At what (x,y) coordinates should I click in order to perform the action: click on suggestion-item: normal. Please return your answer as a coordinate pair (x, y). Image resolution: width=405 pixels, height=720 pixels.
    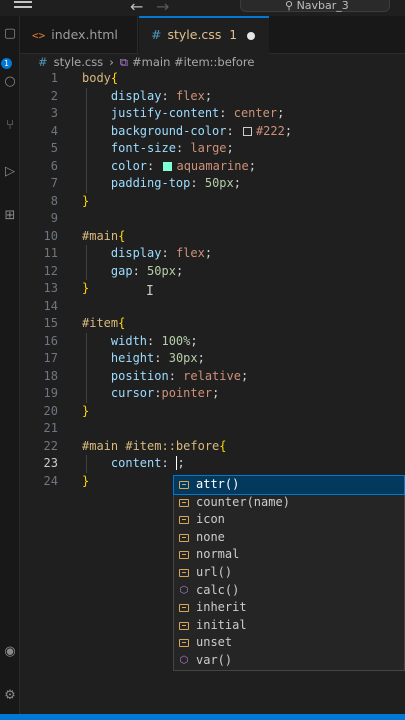
    Looking at the image, I should click on (289, 555).